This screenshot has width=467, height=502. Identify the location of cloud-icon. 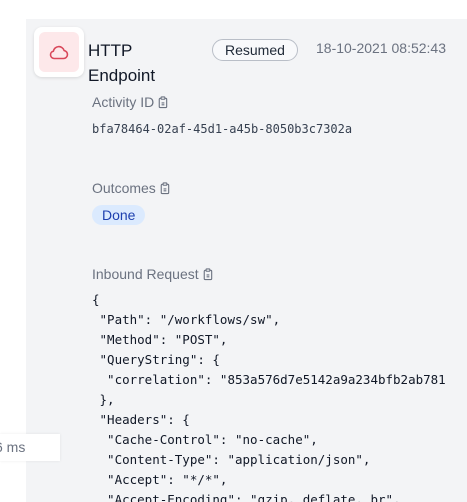
(59, 52).